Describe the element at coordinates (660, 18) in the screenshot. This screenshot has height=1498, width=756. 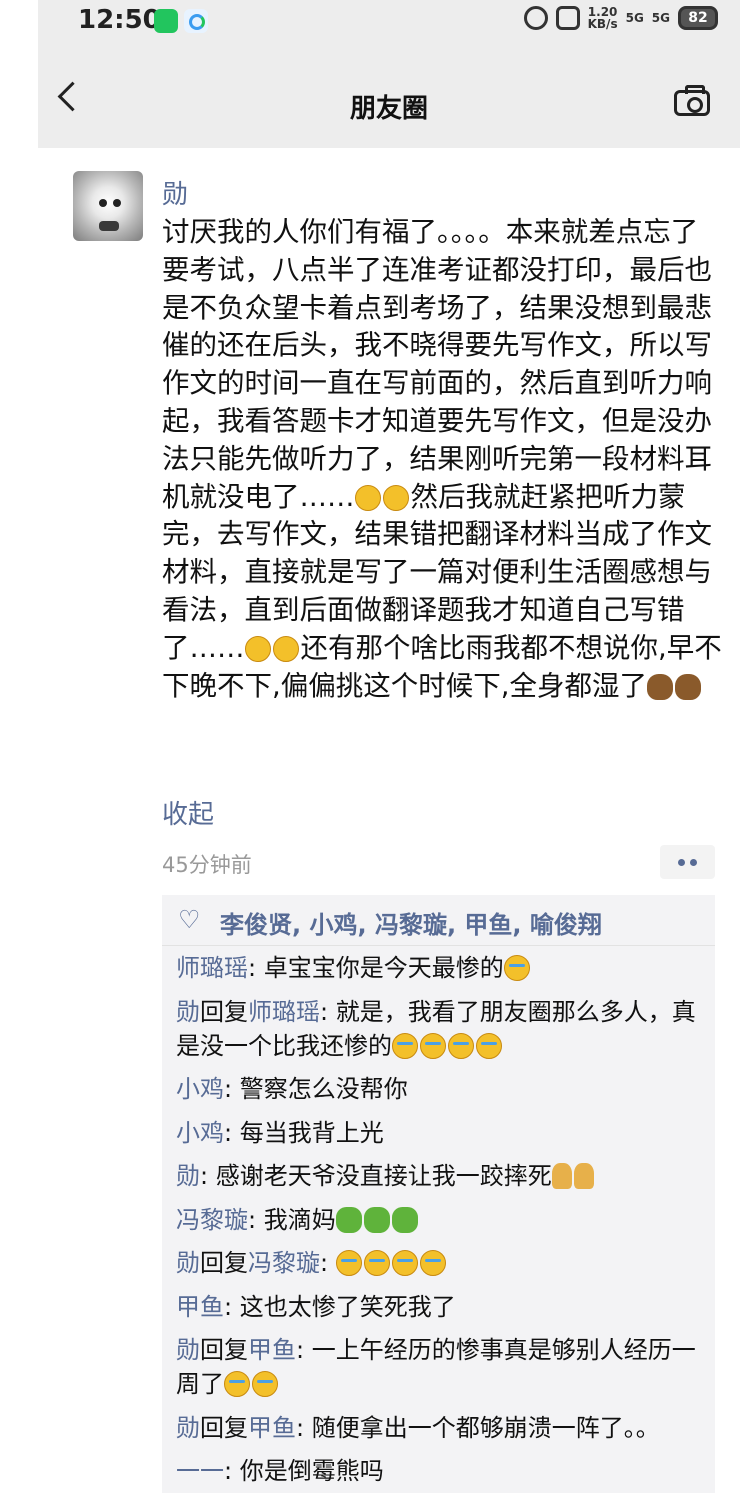
I see `signal-icon-2: 5G` at that location.